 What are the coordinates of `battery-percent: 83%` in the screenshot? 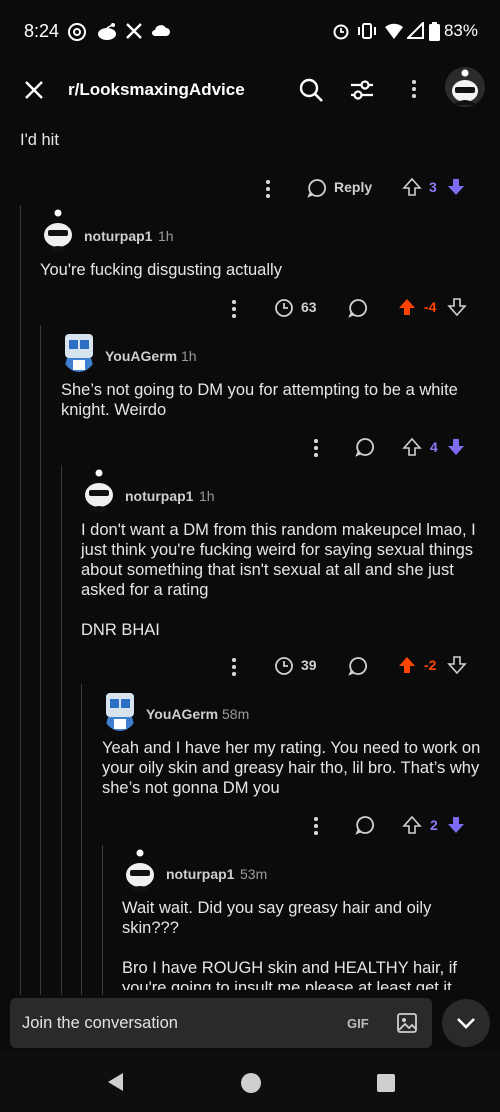 It's located at (460, 30).